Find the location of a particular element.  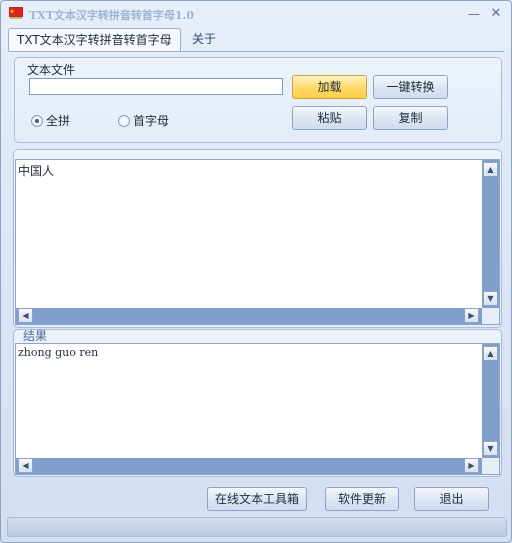

close-icon: ✕ is located at coordinates (496, 14).